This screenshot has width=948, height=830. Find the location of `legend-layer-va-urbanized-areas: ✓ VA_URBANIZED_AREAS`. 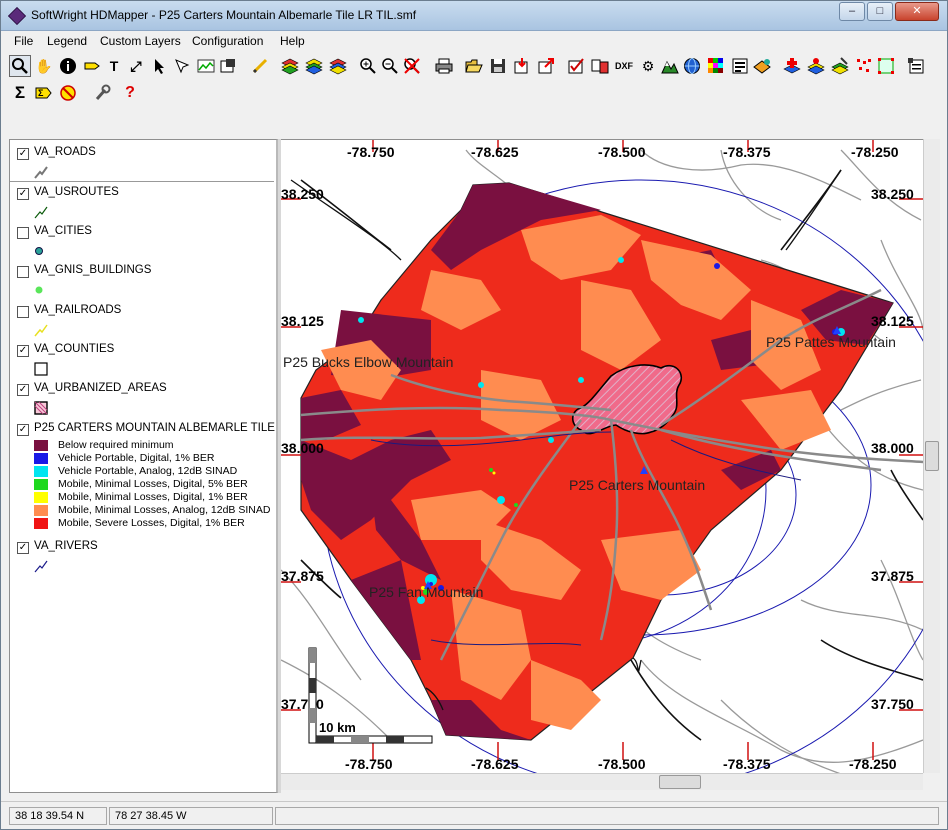

legend-layer-va-urbanized-areas: ✓ VA_URBANIZED_AREAS is located at coordinates (145, 399).